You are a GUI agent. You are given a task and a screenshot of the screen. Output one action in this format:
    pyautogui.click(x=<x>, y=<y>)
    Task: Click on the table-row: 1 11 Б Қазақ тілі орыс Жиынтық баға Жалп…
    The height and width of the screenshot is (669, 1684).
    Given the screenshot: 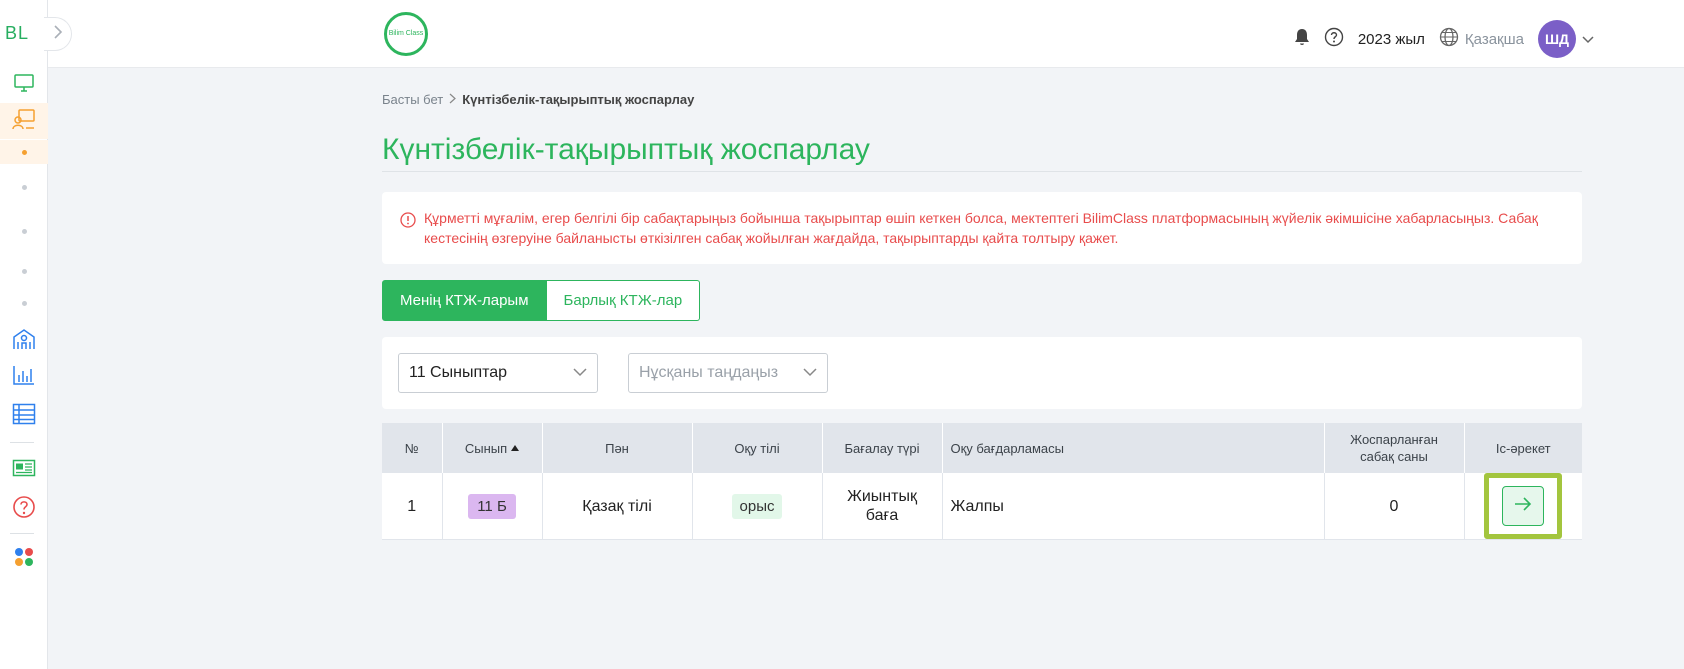 What is the action you would take?
    pyautogui.click(x=982, y=506)
    